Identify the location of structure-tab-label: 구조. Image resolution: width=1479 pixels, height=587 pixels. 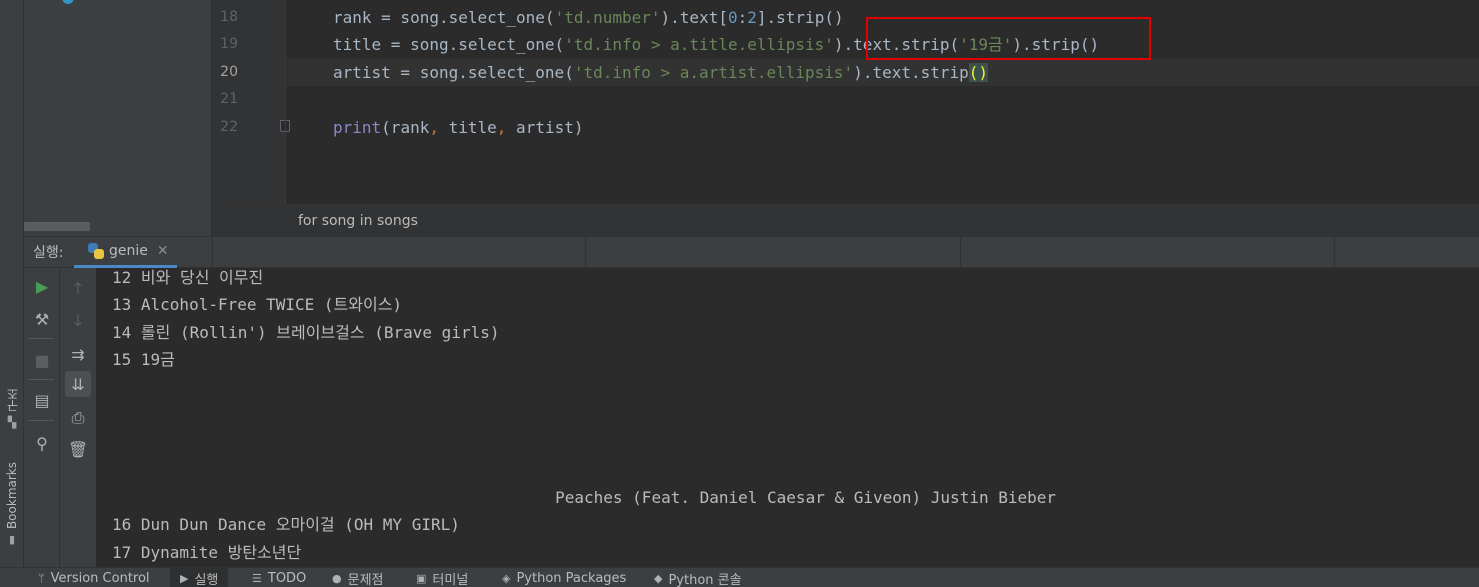
(12, 400).